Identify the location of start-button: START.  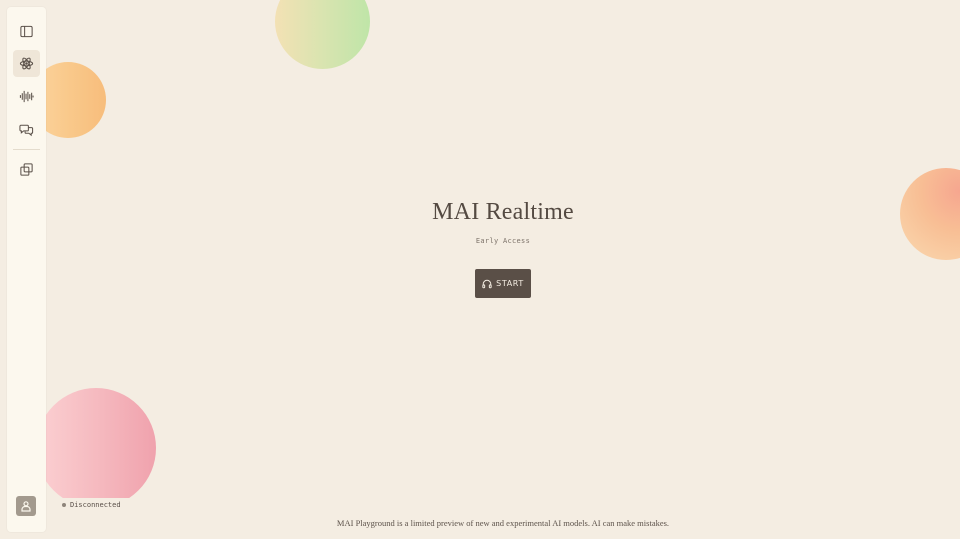
(503, 283).